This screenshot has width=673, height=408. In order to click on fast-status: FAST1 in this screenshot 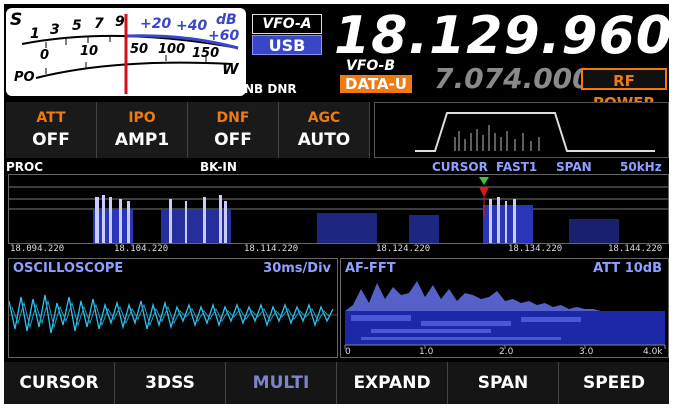, I will do `click(517, 167)`.